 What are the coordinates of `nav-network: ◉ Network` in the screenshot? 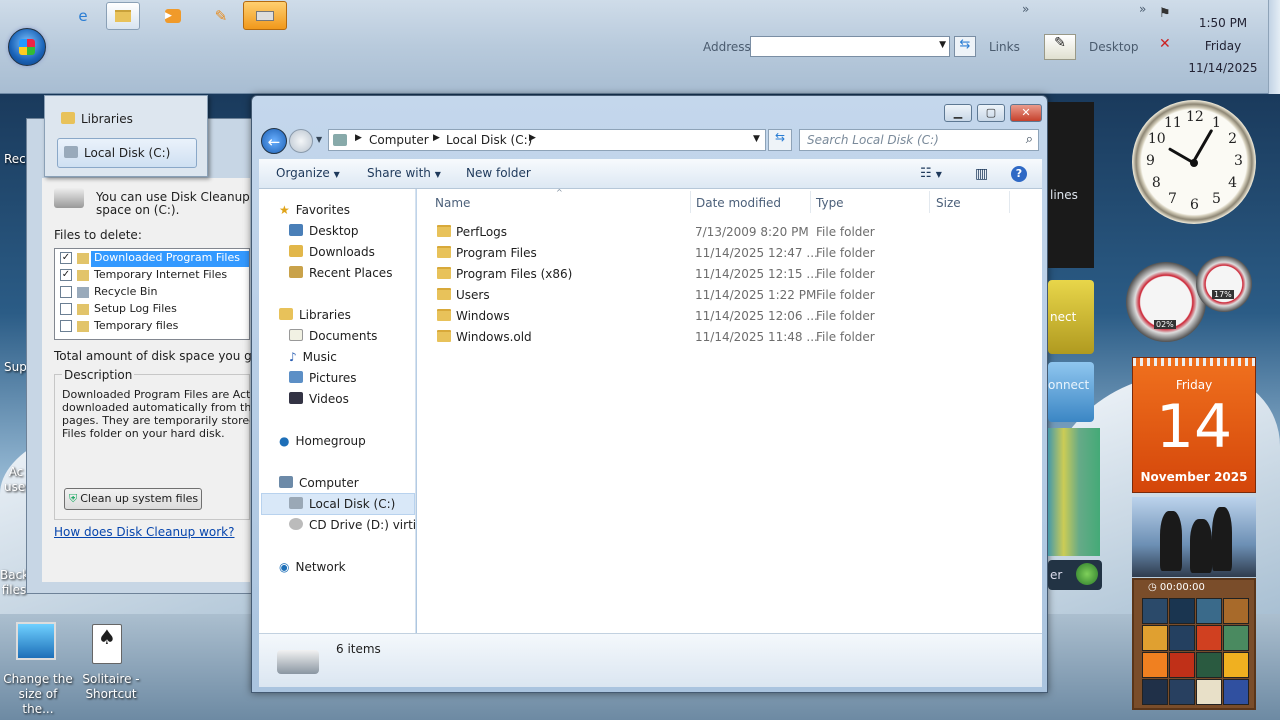 It's located at (312, 567).